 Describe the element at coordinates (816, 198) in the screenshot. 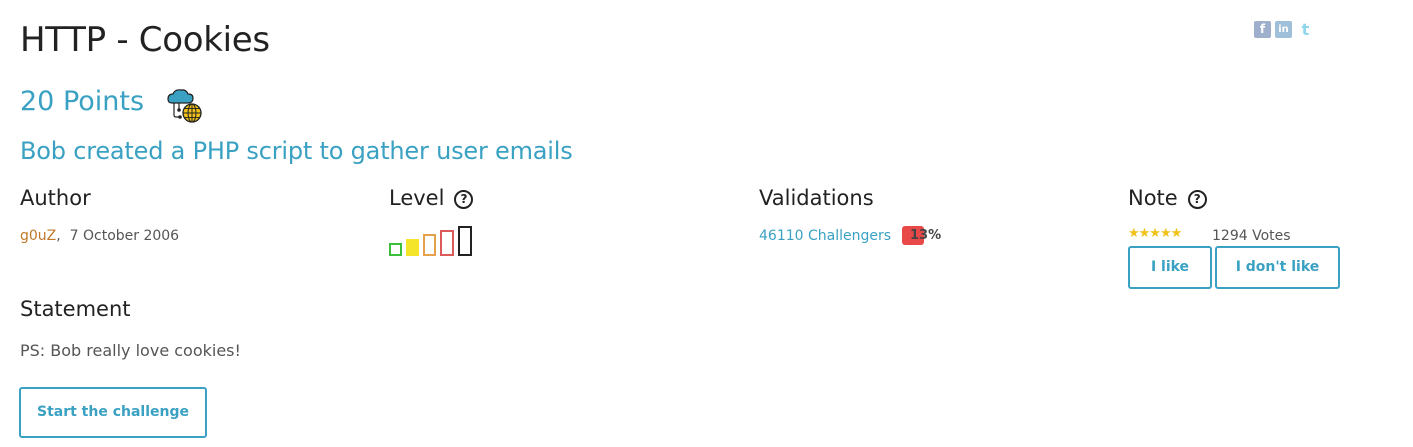

I see `validations-heading: Validations` at that location.